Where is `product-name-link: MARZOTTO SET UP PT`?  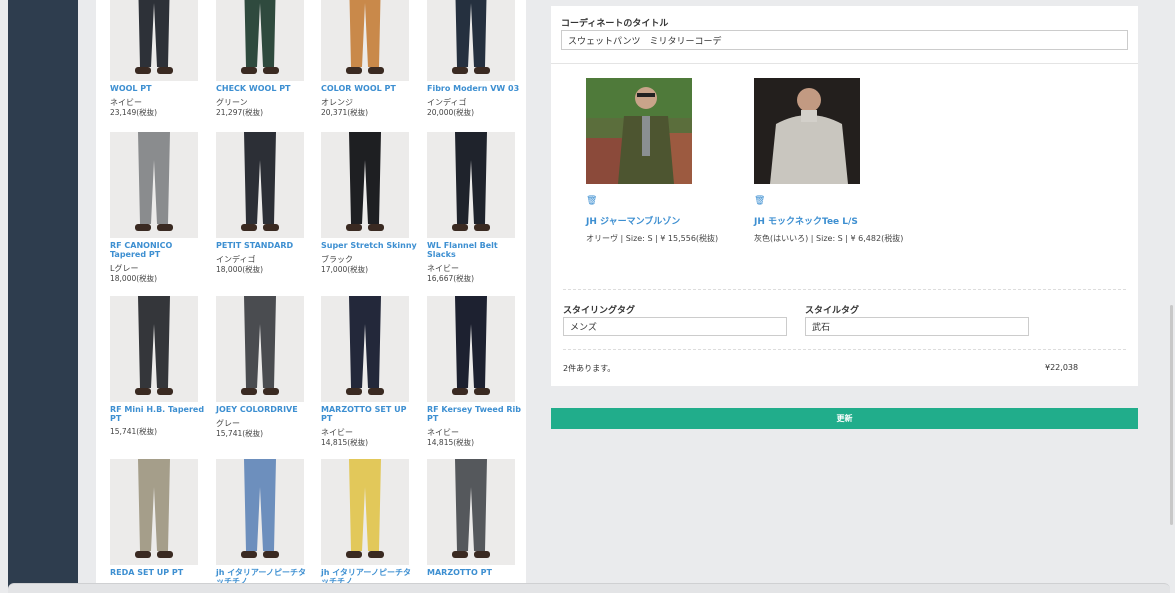
product-name-link: MARZOTTO SET UP PT is located at coordinates (369, 414).